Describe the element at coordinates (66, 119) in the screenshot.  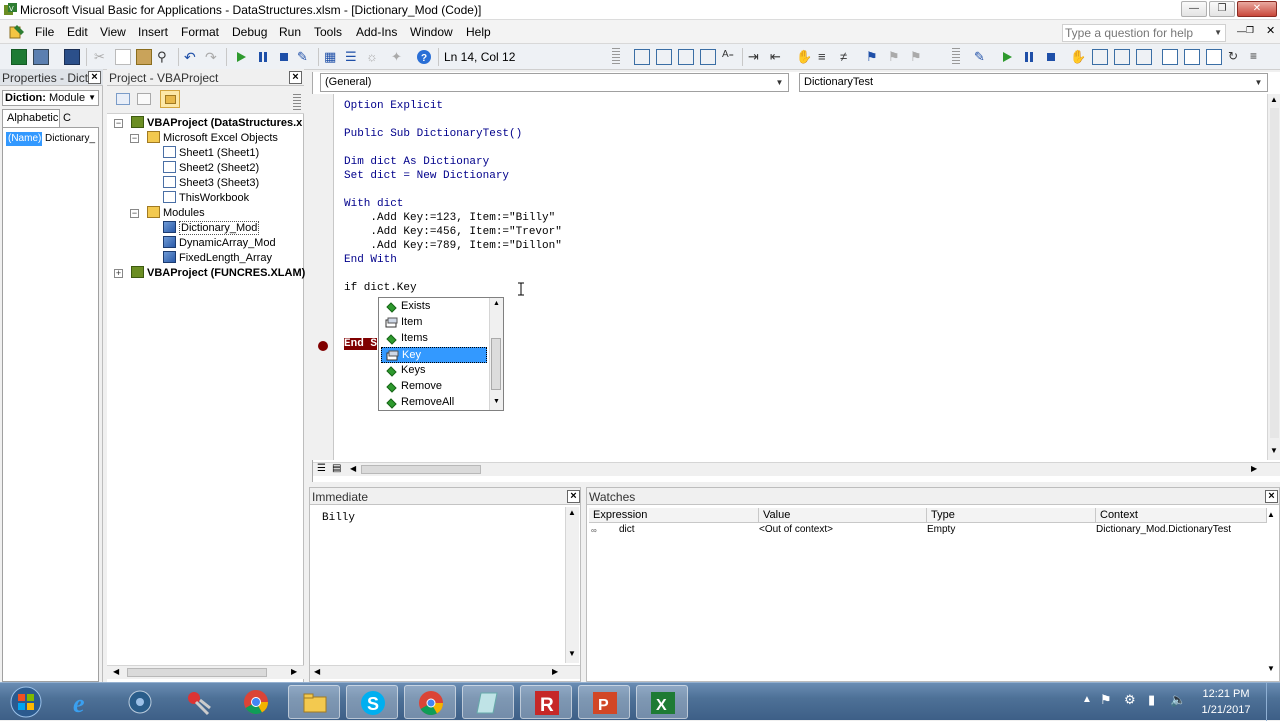
I see `tab-categorized: C` at that location.